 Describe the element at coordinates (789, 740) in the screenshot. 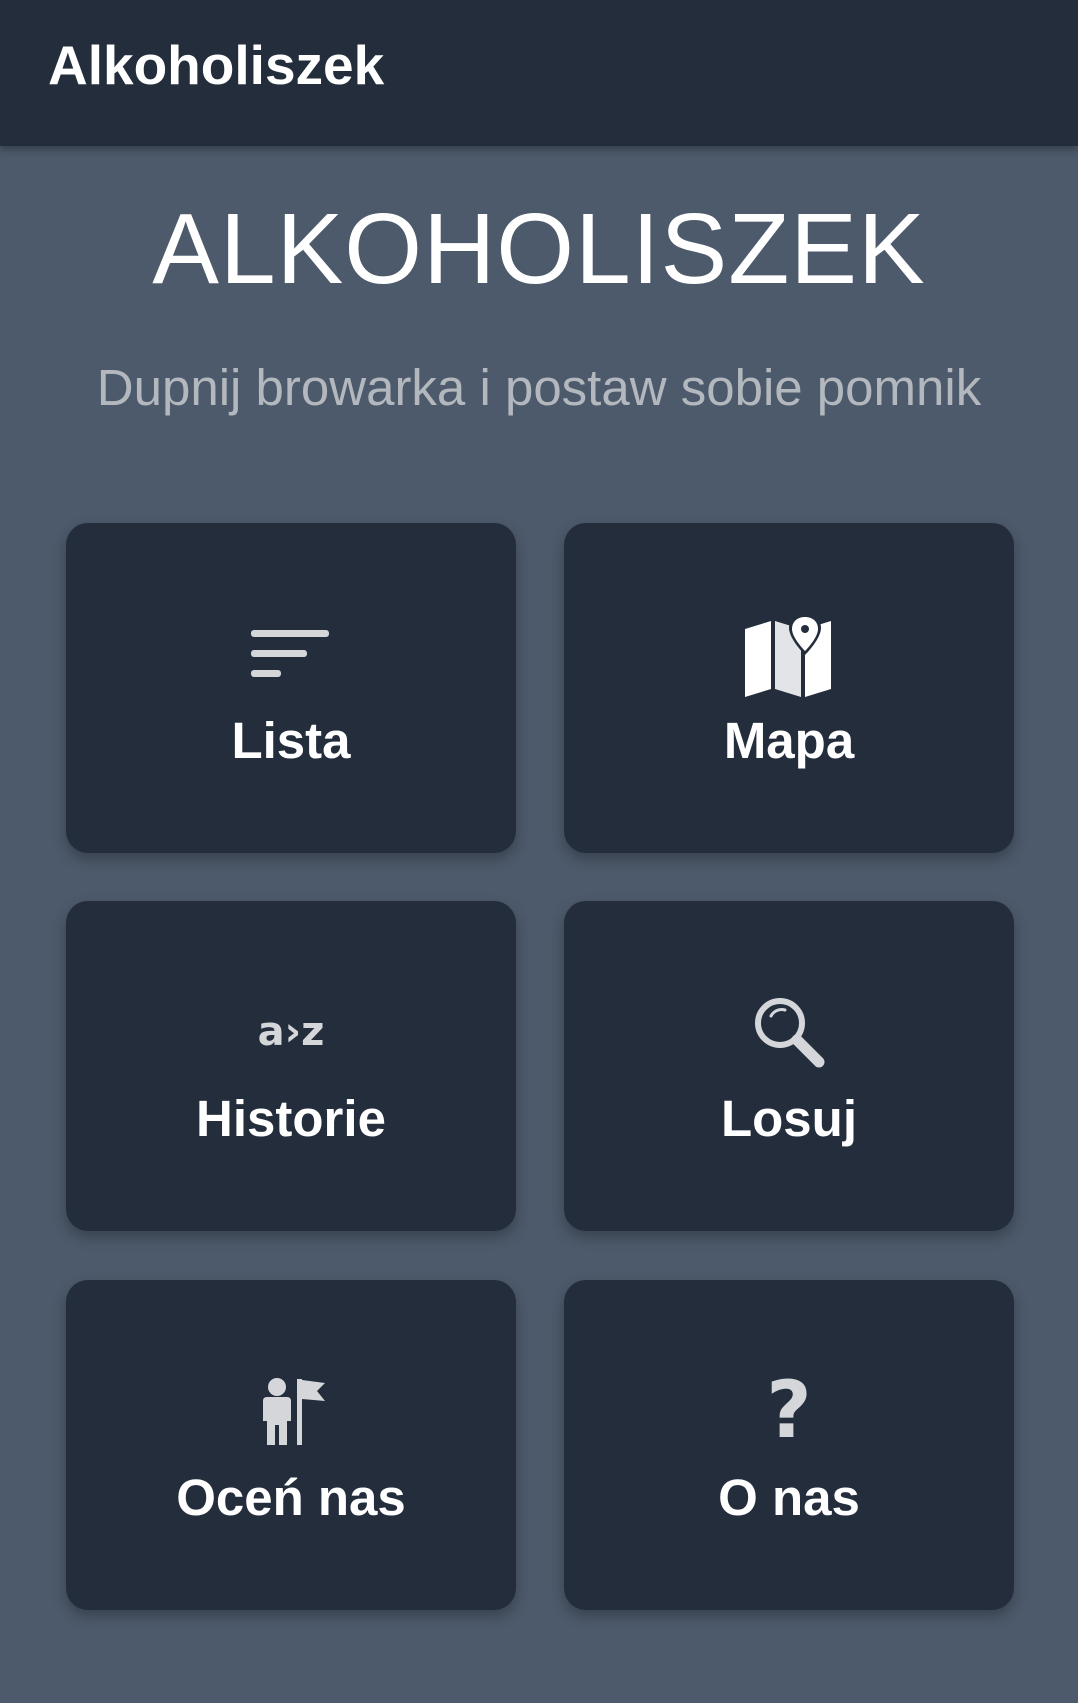

I see `mapa-label: Mapa` at that location.